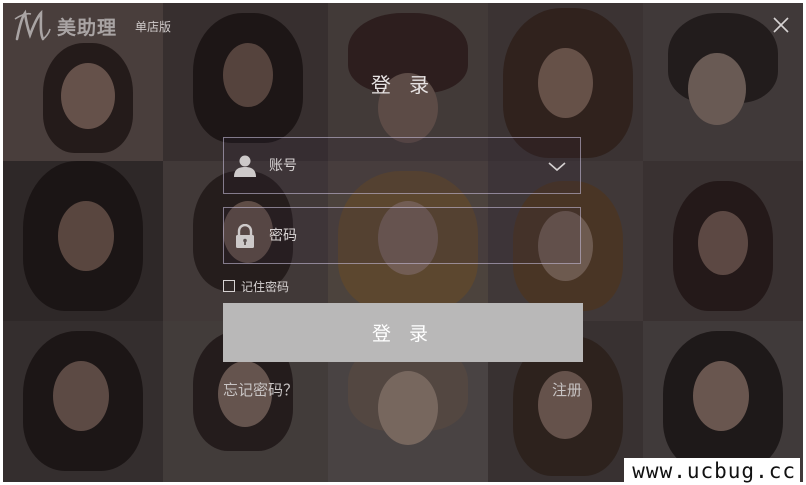  Describe the element at coordinates (567, 389) in the screenshot. I see `register-link: 注册` at that location.